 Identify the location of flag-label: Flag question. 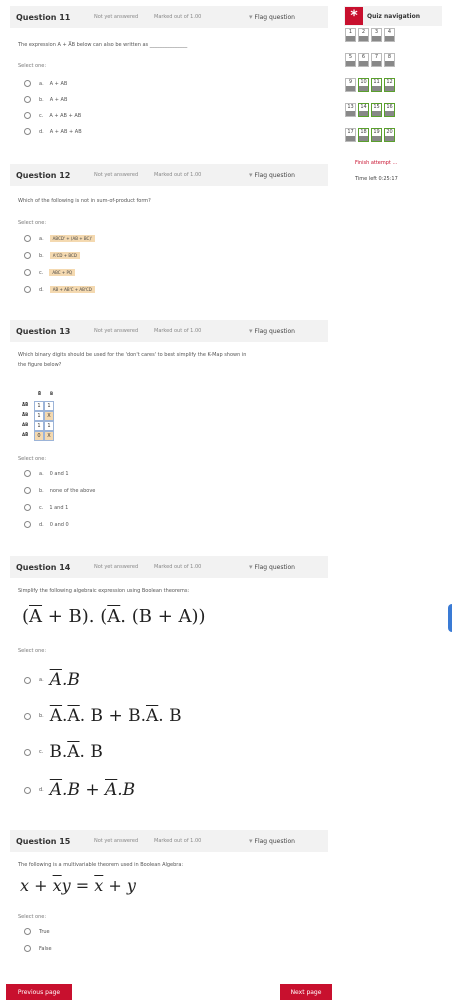
(274, 17).